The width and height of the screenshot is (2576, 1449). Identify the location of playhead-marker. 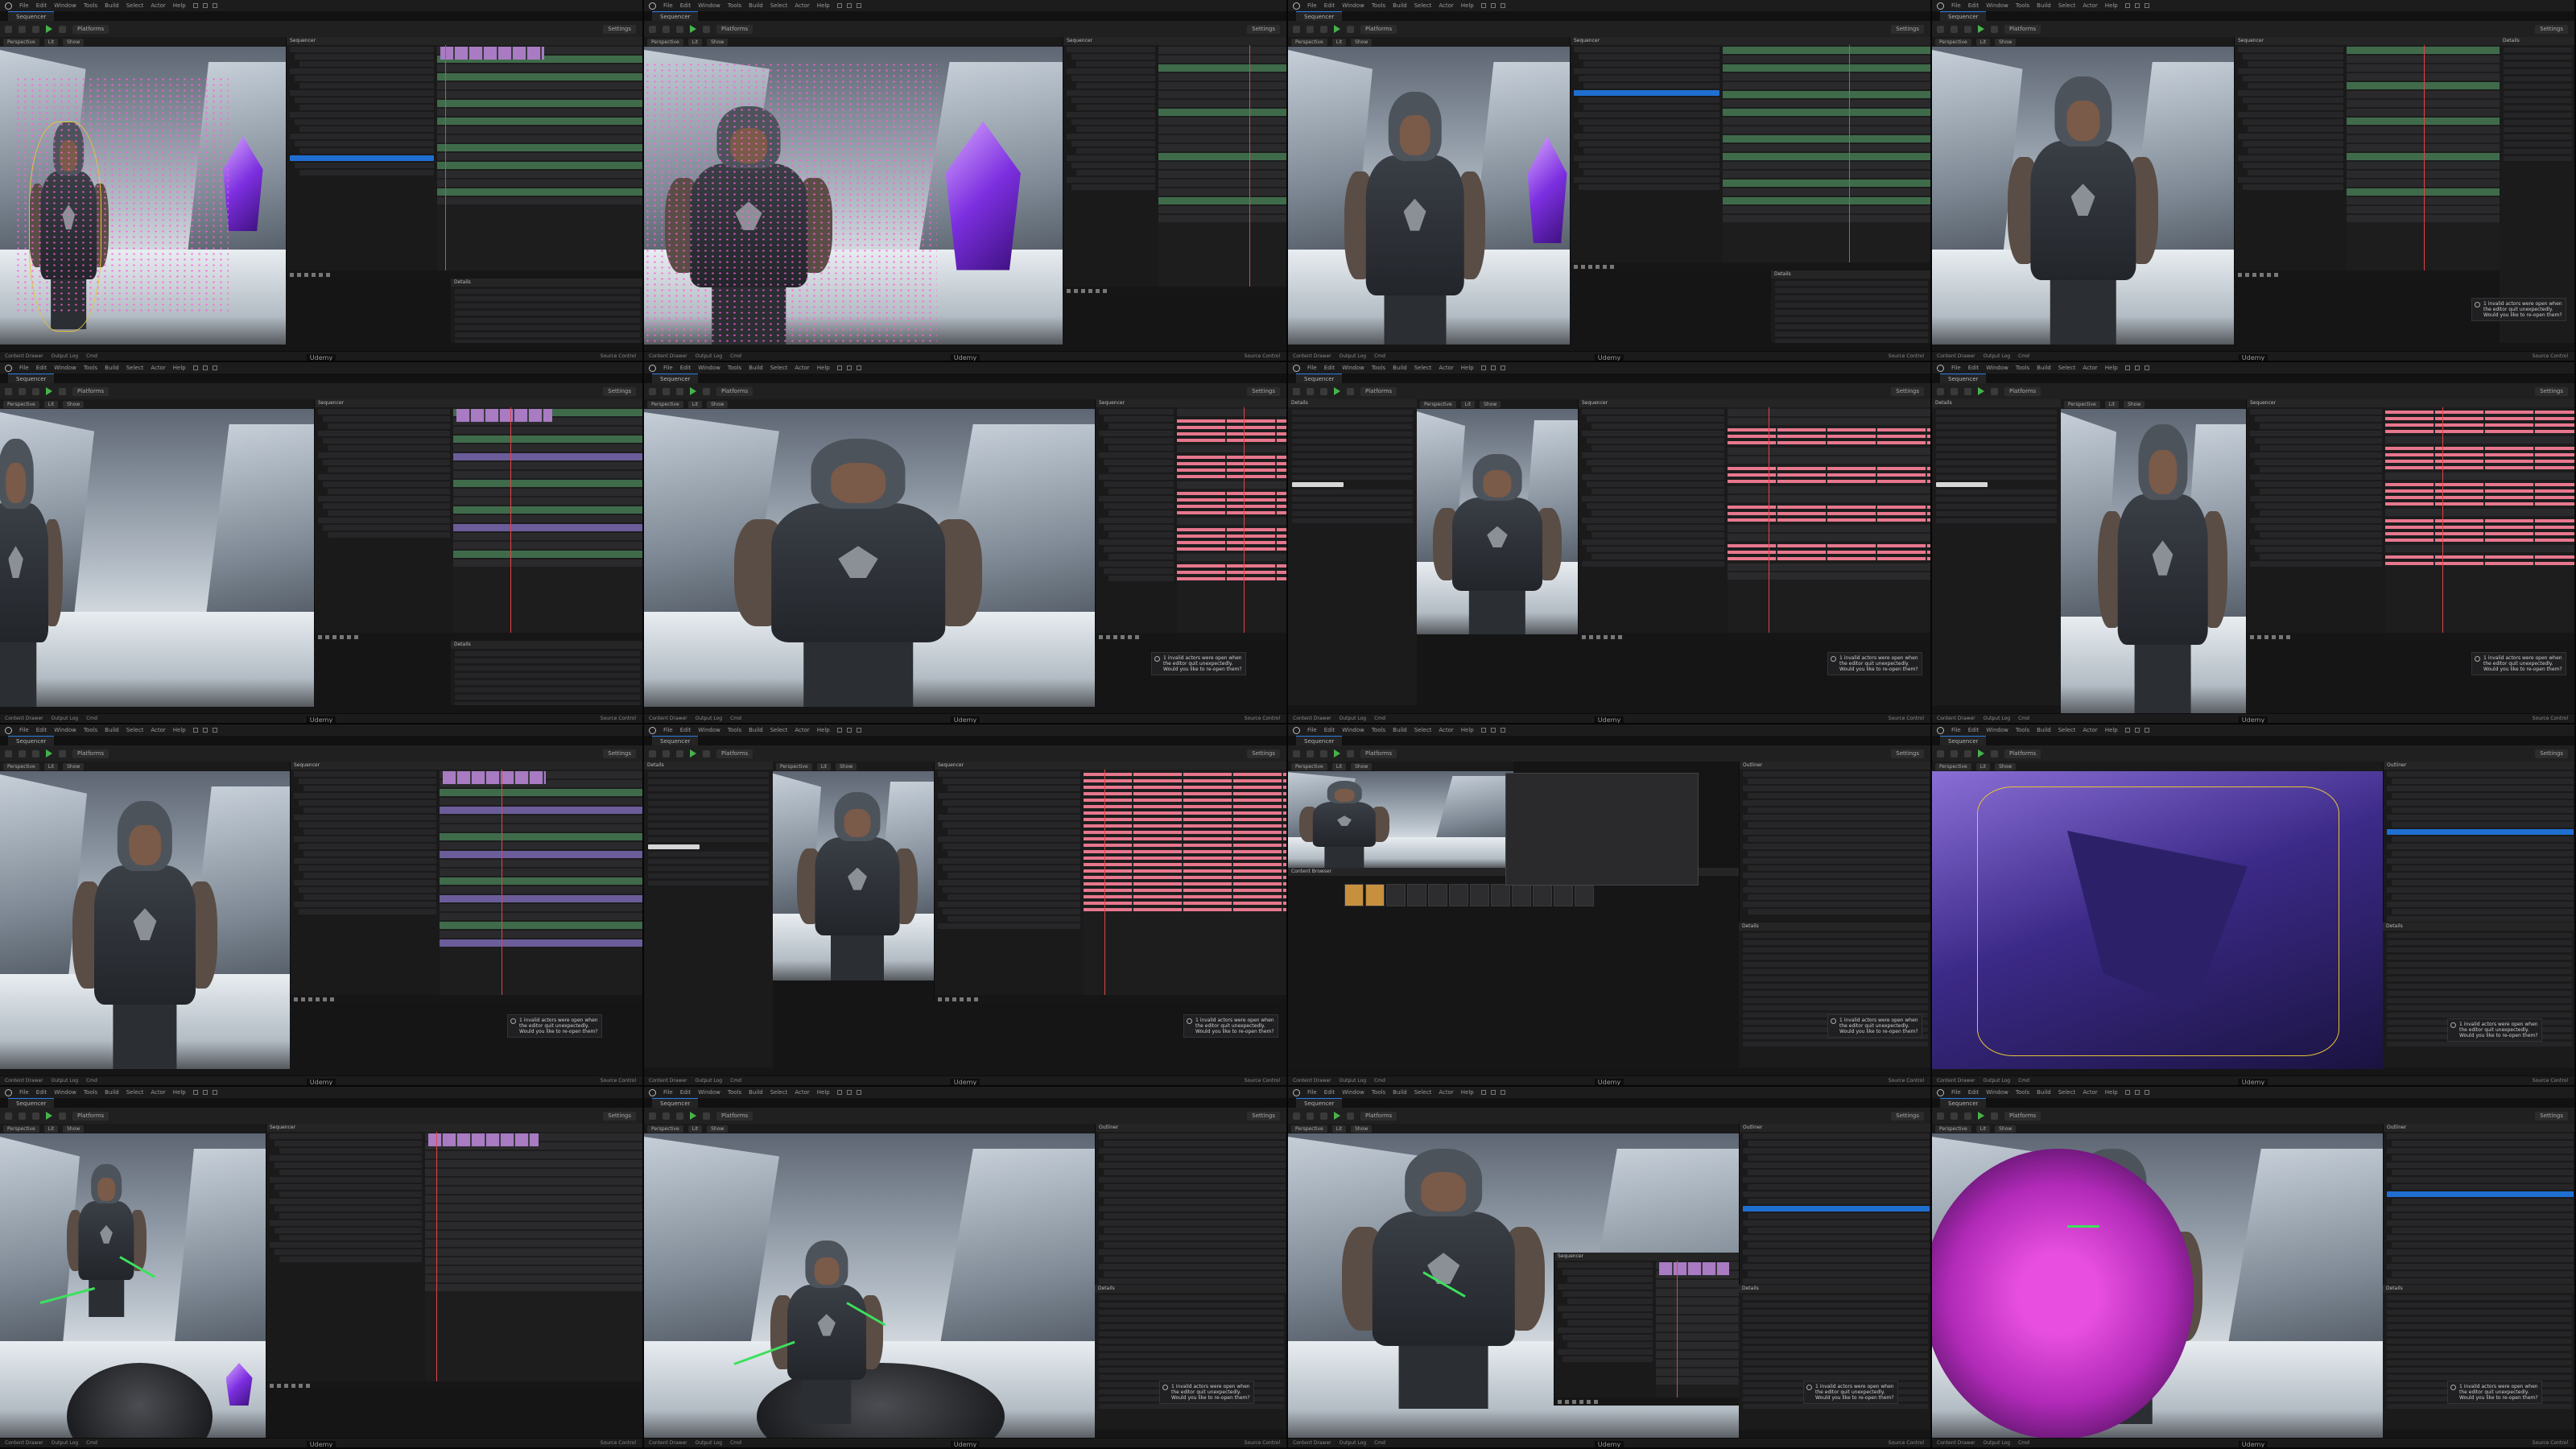
(511, 520).